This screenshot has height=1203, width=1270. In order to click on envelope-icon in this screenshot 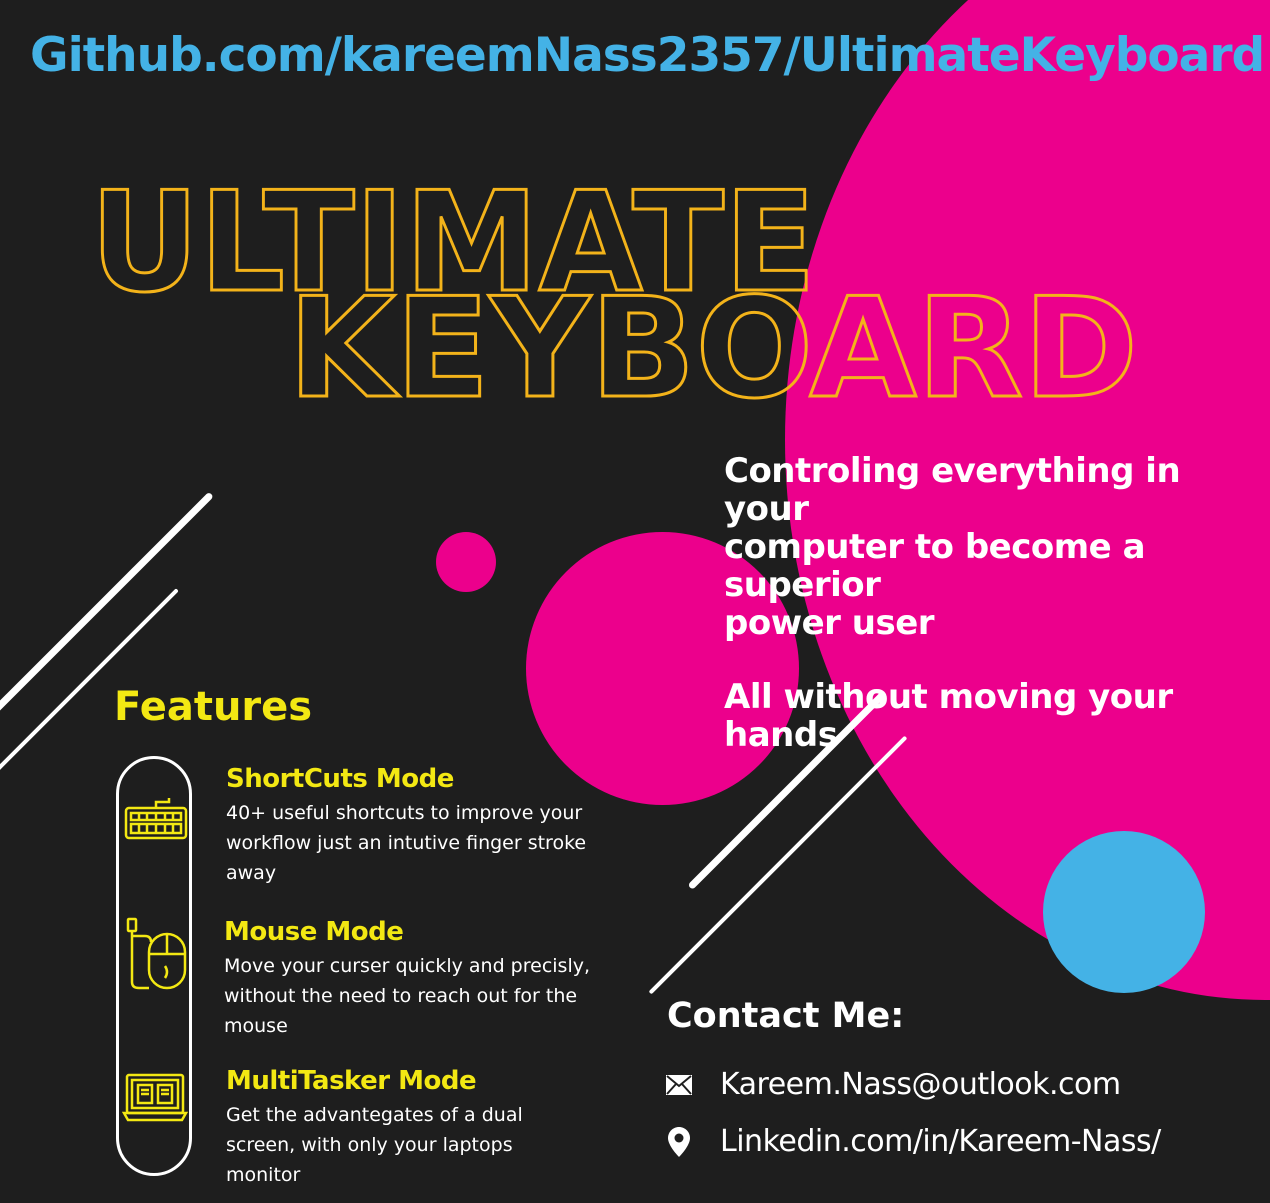, I will do `click(679, 1085)`.